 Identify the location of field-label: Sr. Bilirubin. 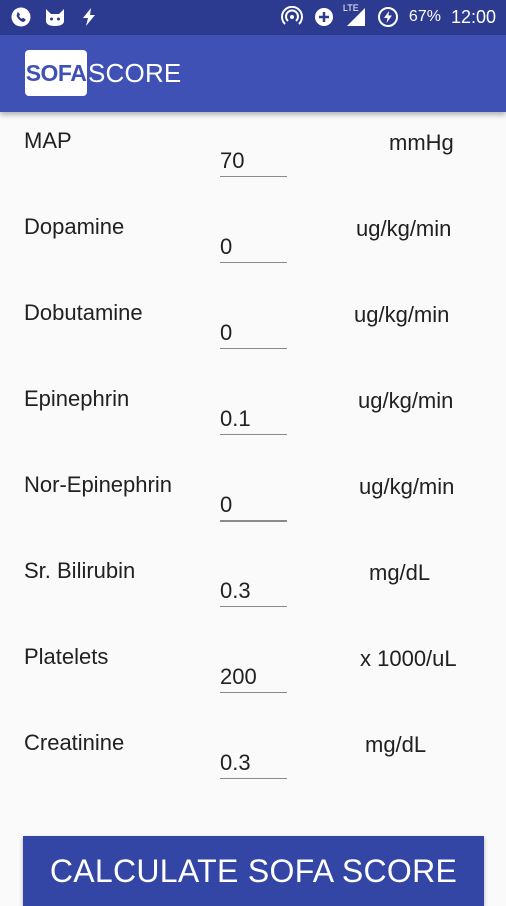
(80, 570).